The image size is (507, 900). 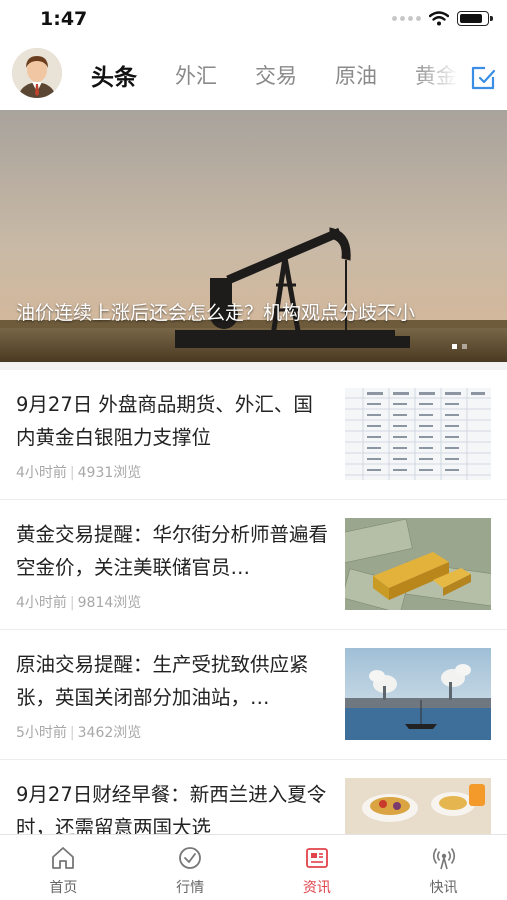 I want to click on refinery-sea-image, so click(x=418, y=694).